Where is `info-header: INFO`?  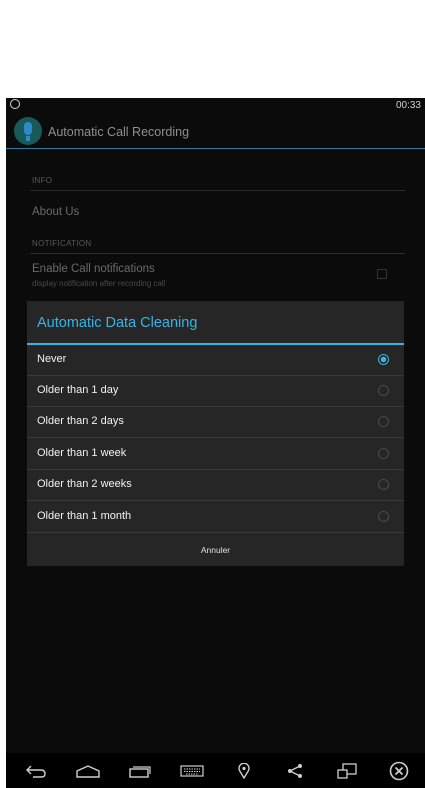 info-header: INFO is located at coordinates (42, 180).